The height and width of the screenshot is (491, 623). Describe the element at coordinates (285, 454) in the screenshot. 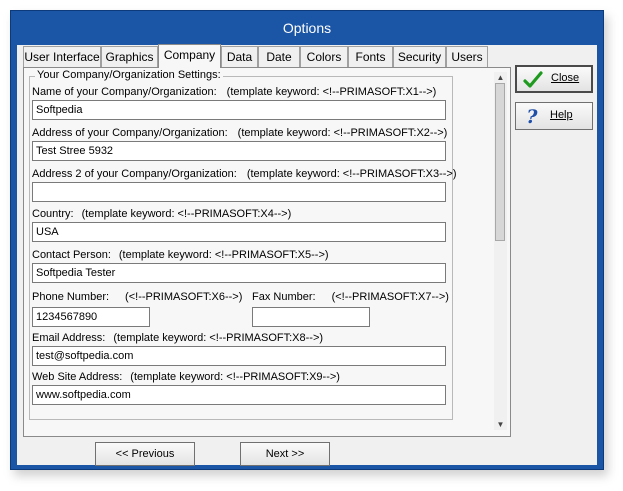

I see `next-button: Next >>` at that location.